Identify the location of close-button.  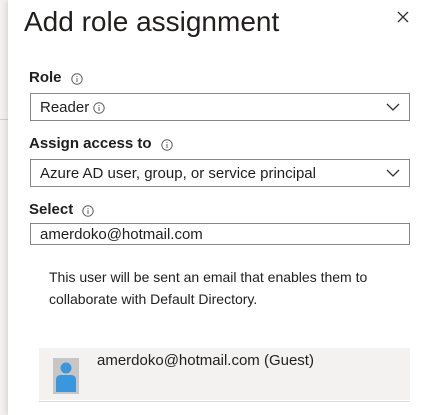
(403, 17).